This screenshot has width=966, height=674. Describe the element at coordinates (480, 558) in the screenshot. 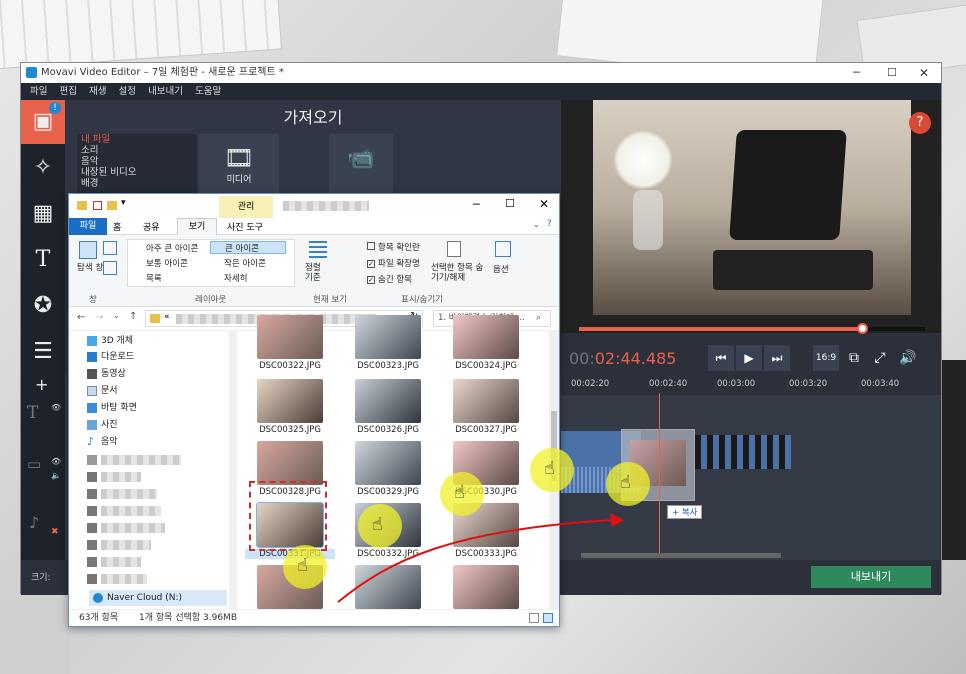

I see `drag-annotation-layer` at that location.